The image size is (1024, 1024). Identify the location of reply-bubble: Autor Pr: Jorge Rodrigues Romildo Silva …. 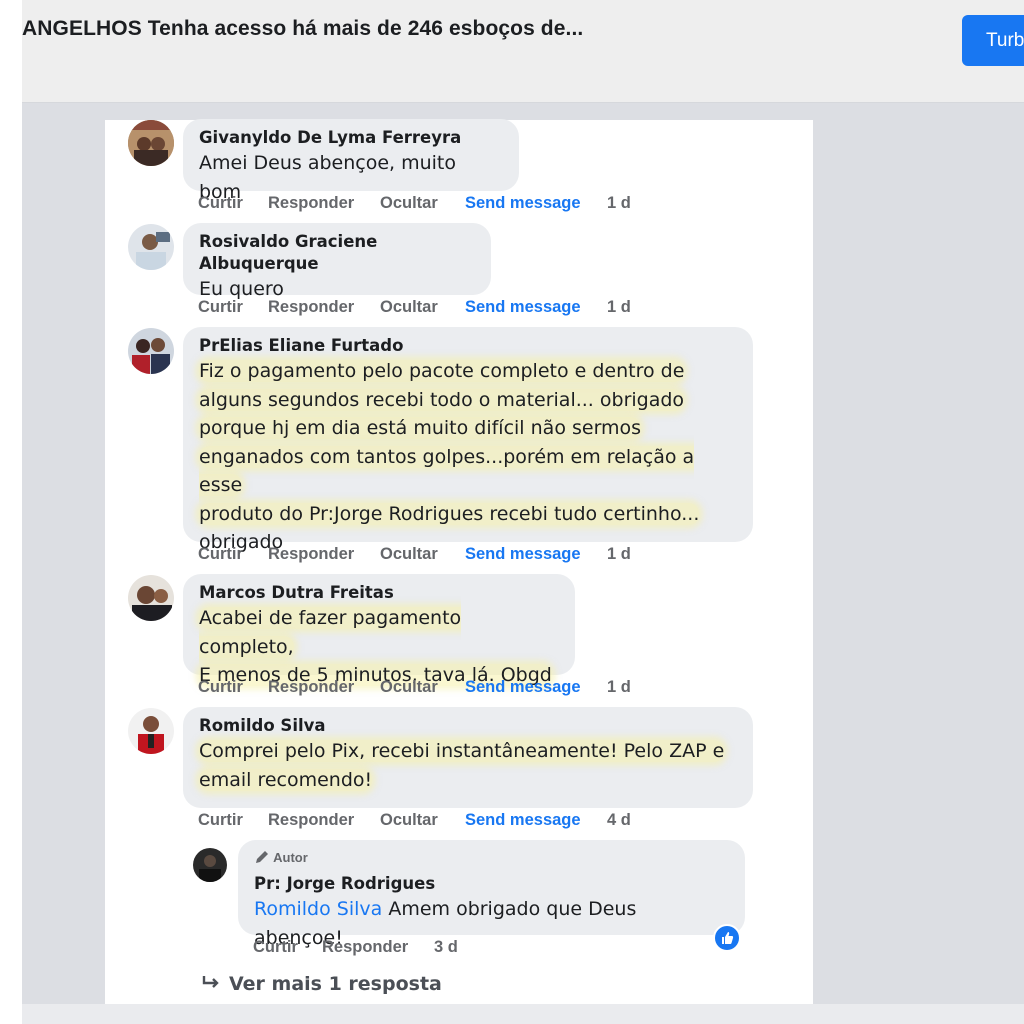
(491, 894).